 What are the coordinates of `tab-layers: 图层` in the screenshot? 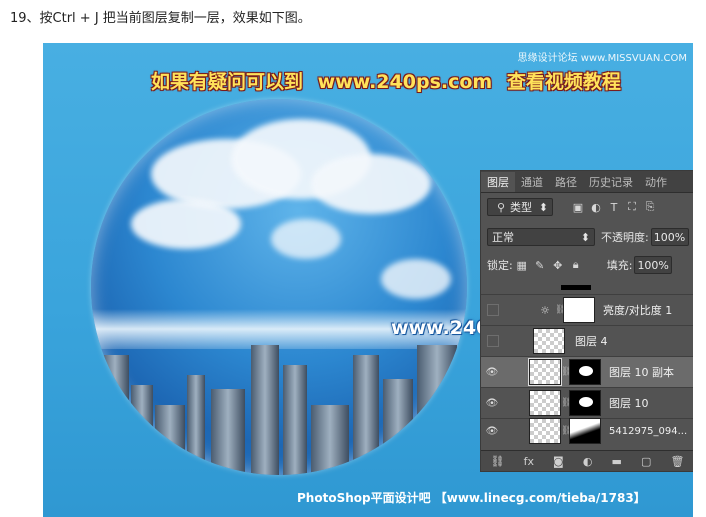 It's located at (498, 182).